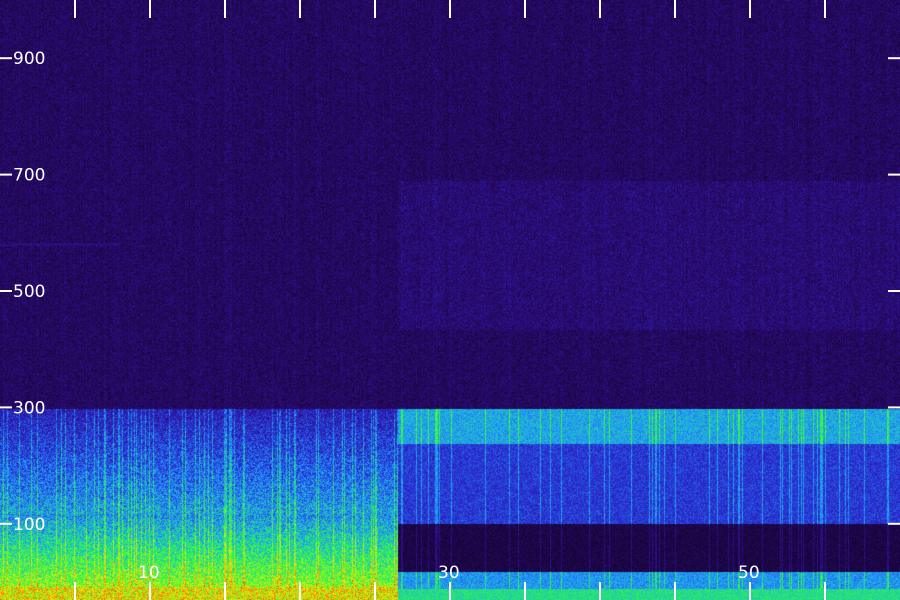  What do you see at coordinates (450, 591) in the screenshot?
I see `x-ticks-bottom` at bounding box center [450, 591].